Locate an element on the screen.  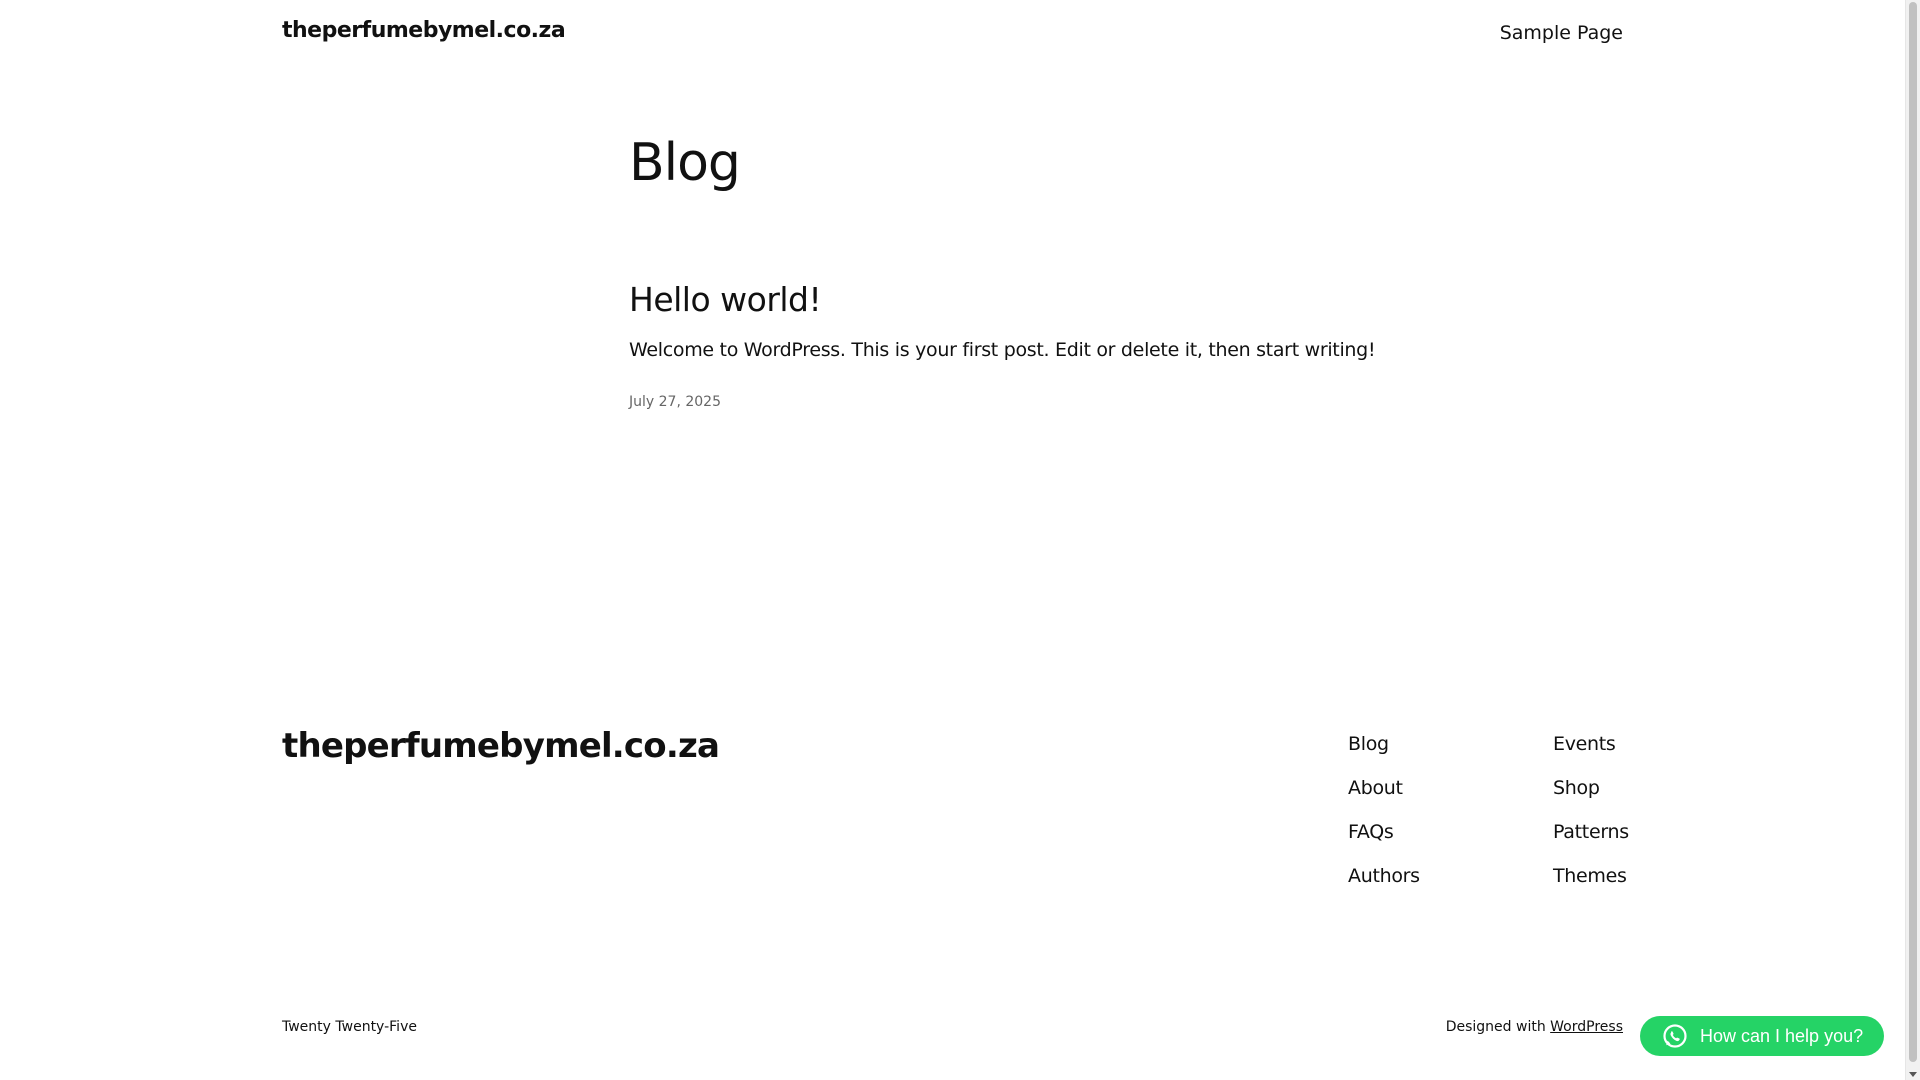
footer-link-about: About is located at coordinates (1384, 796).